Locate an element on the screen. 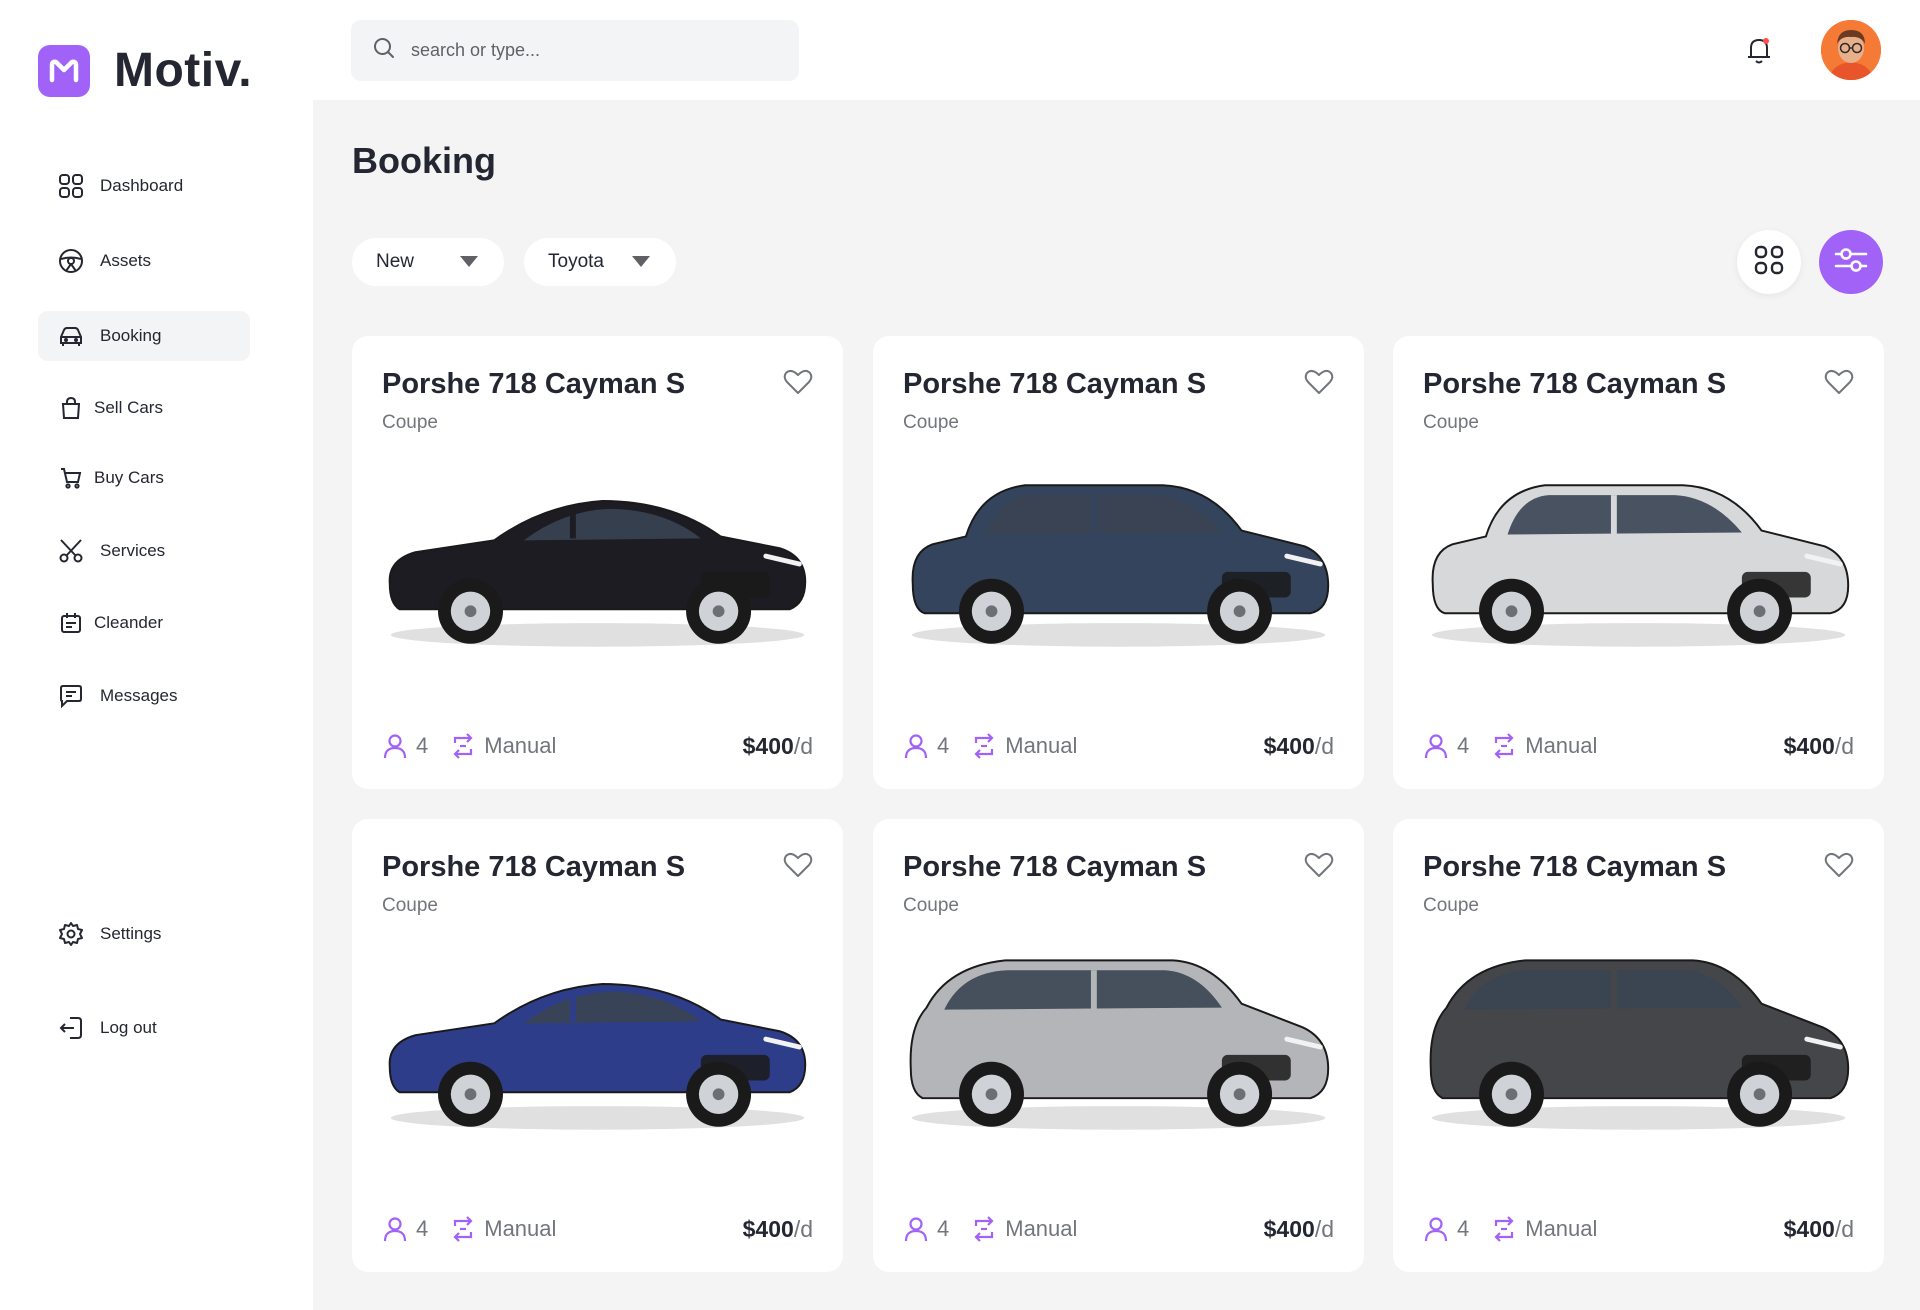  sidebar-item-services: Services is located at coordinates (144, 551).